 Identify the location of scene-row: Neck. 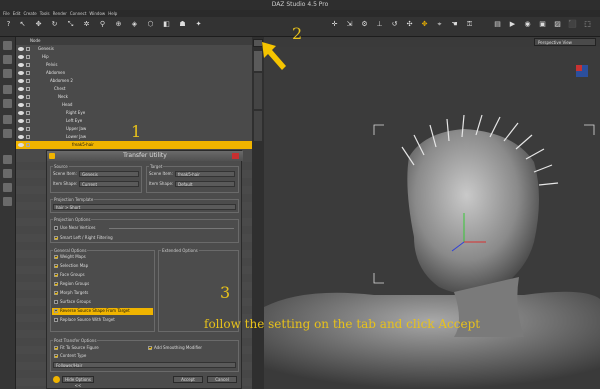
(134, 97).